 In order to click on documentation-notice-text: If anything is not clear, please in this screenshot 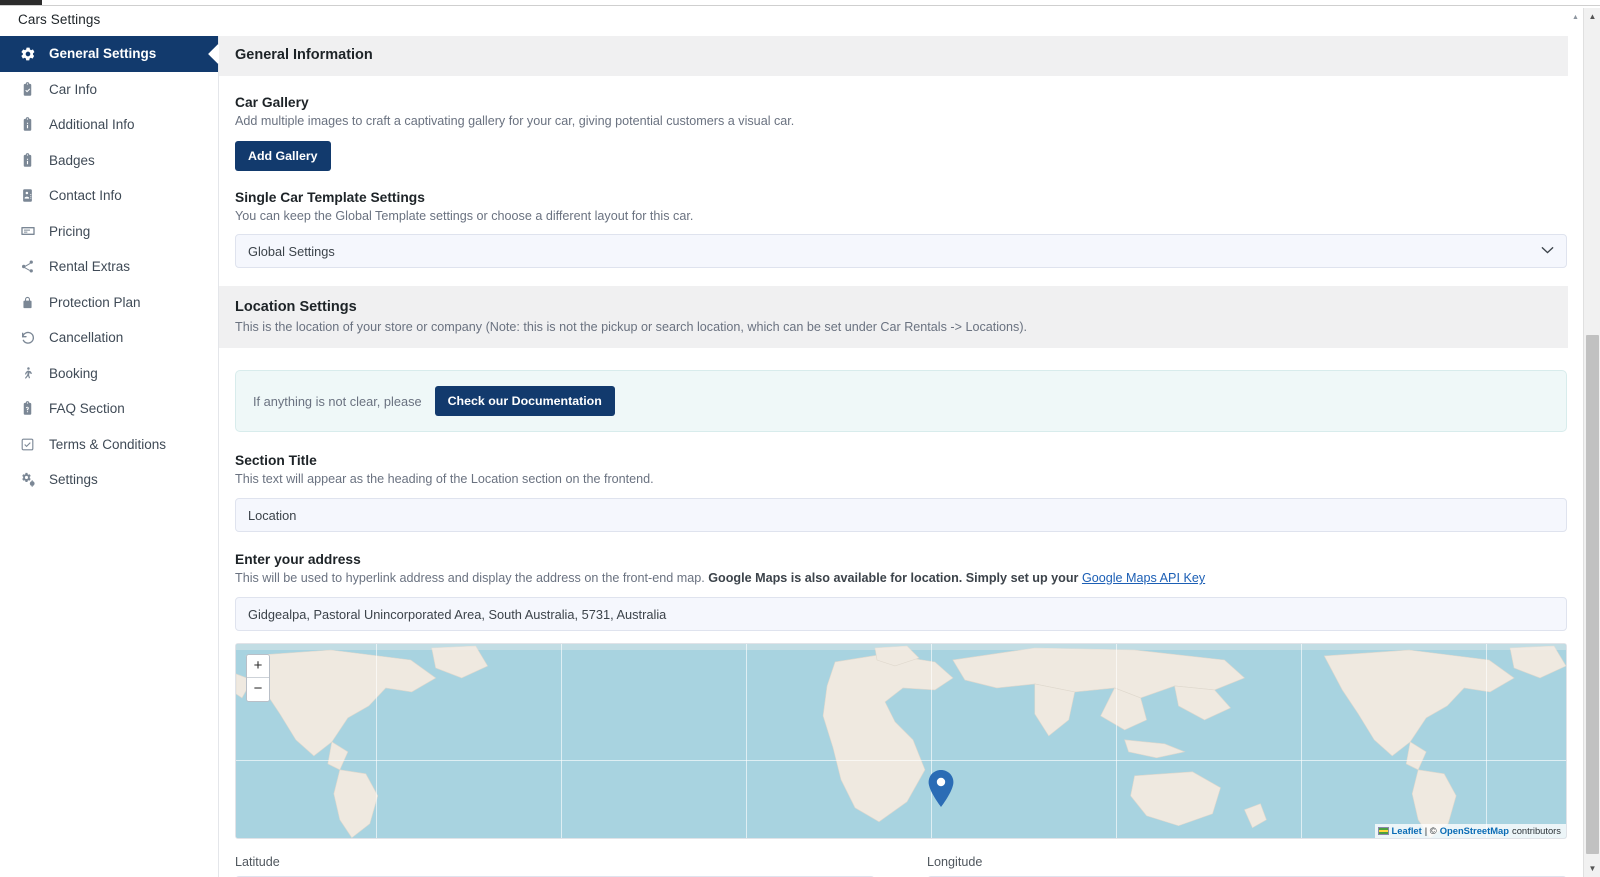, I will do `click(337, 401)`.